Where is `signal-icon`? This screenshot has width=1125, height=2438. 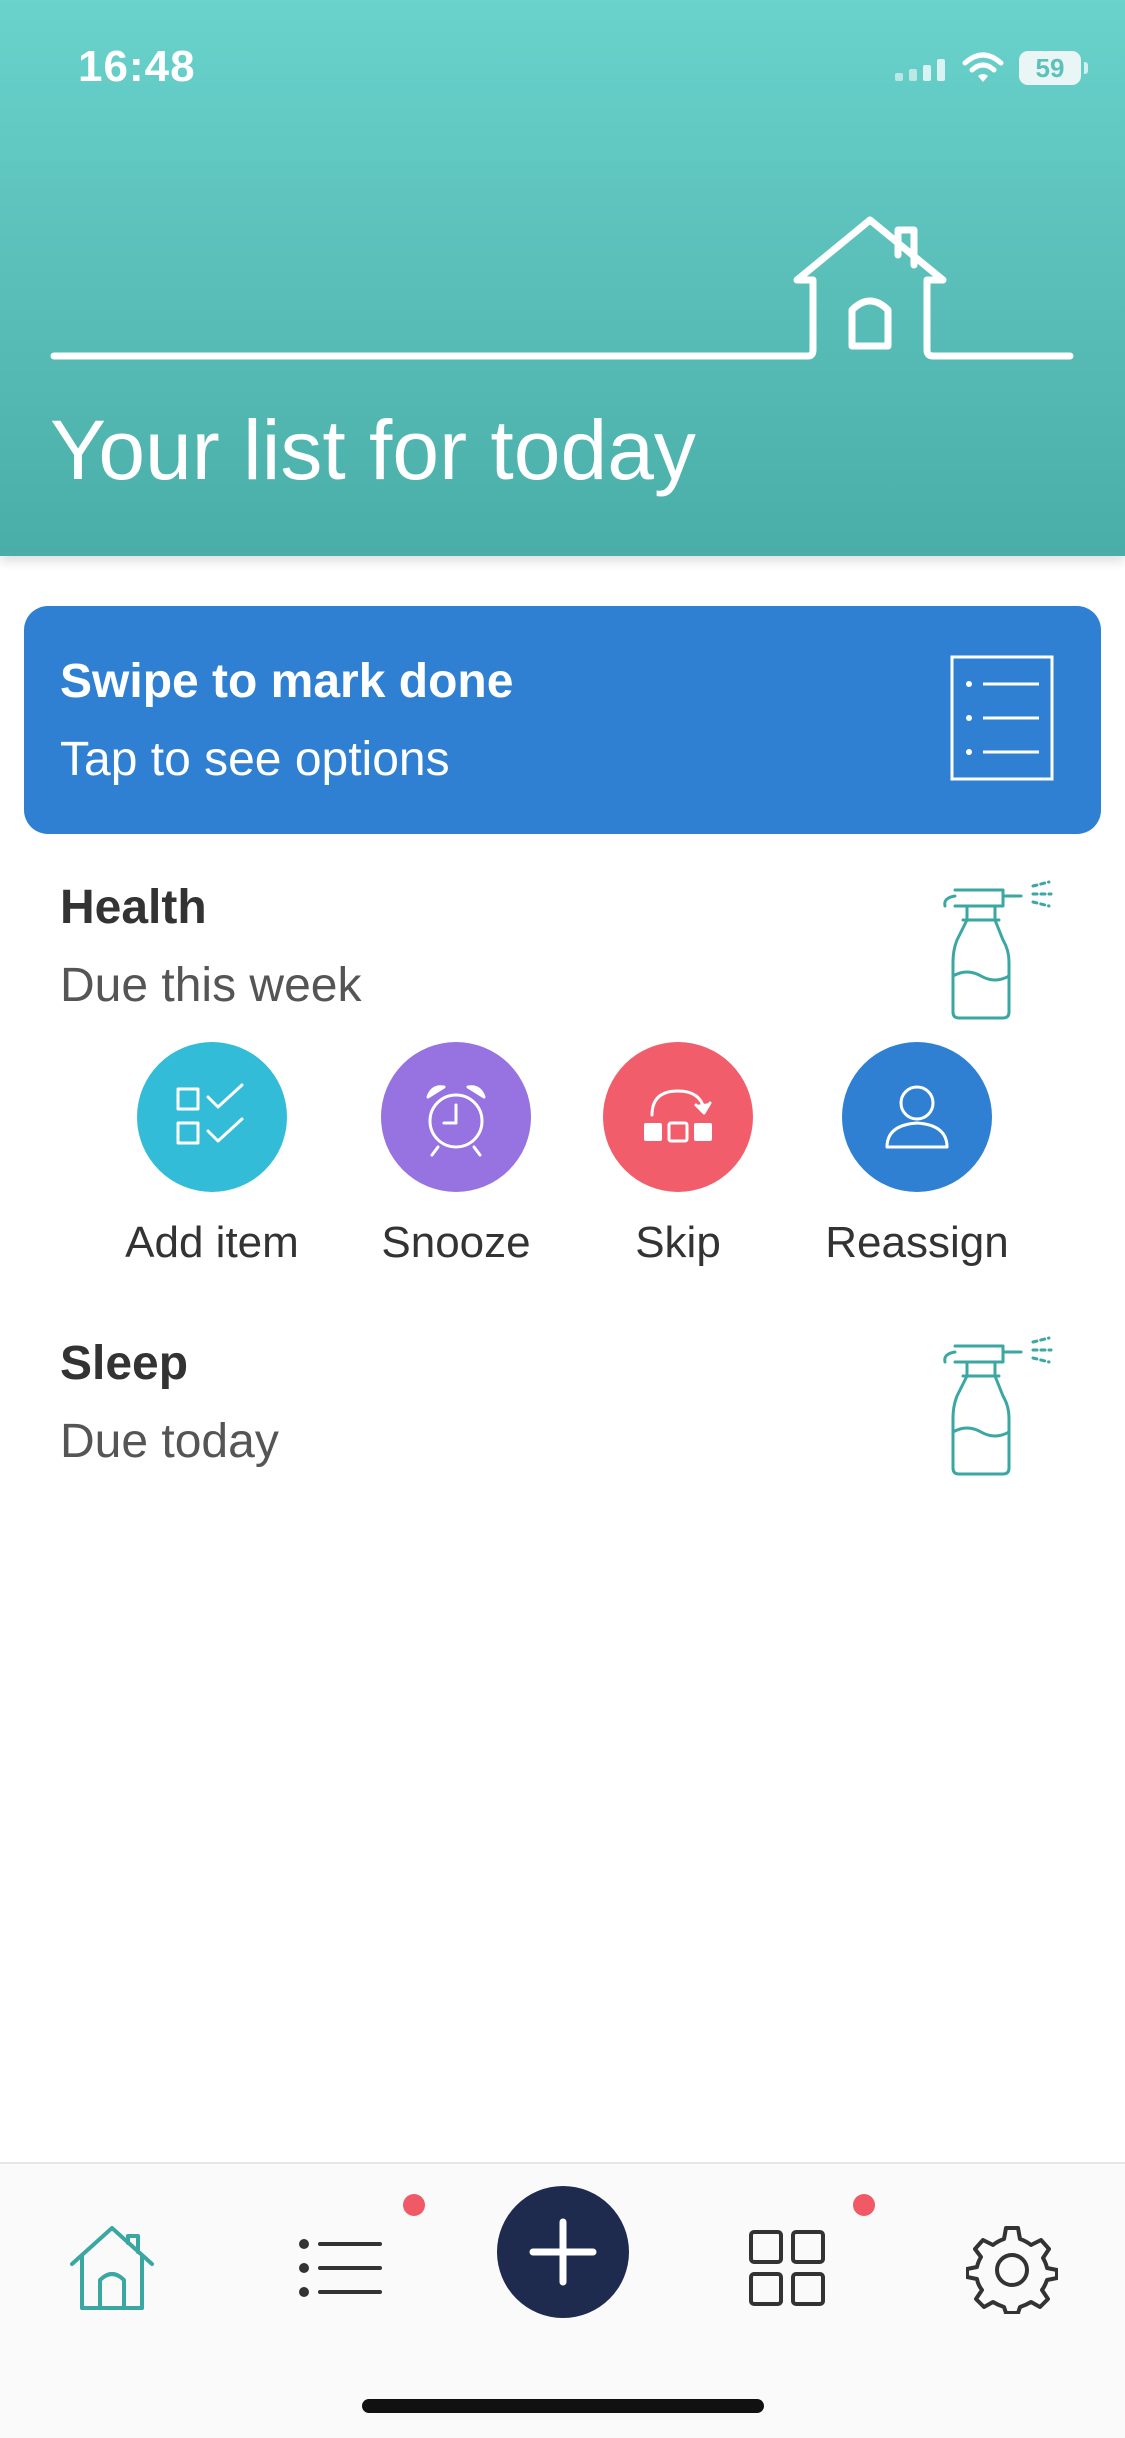 signal-icon is located at coordinates (920, 70).